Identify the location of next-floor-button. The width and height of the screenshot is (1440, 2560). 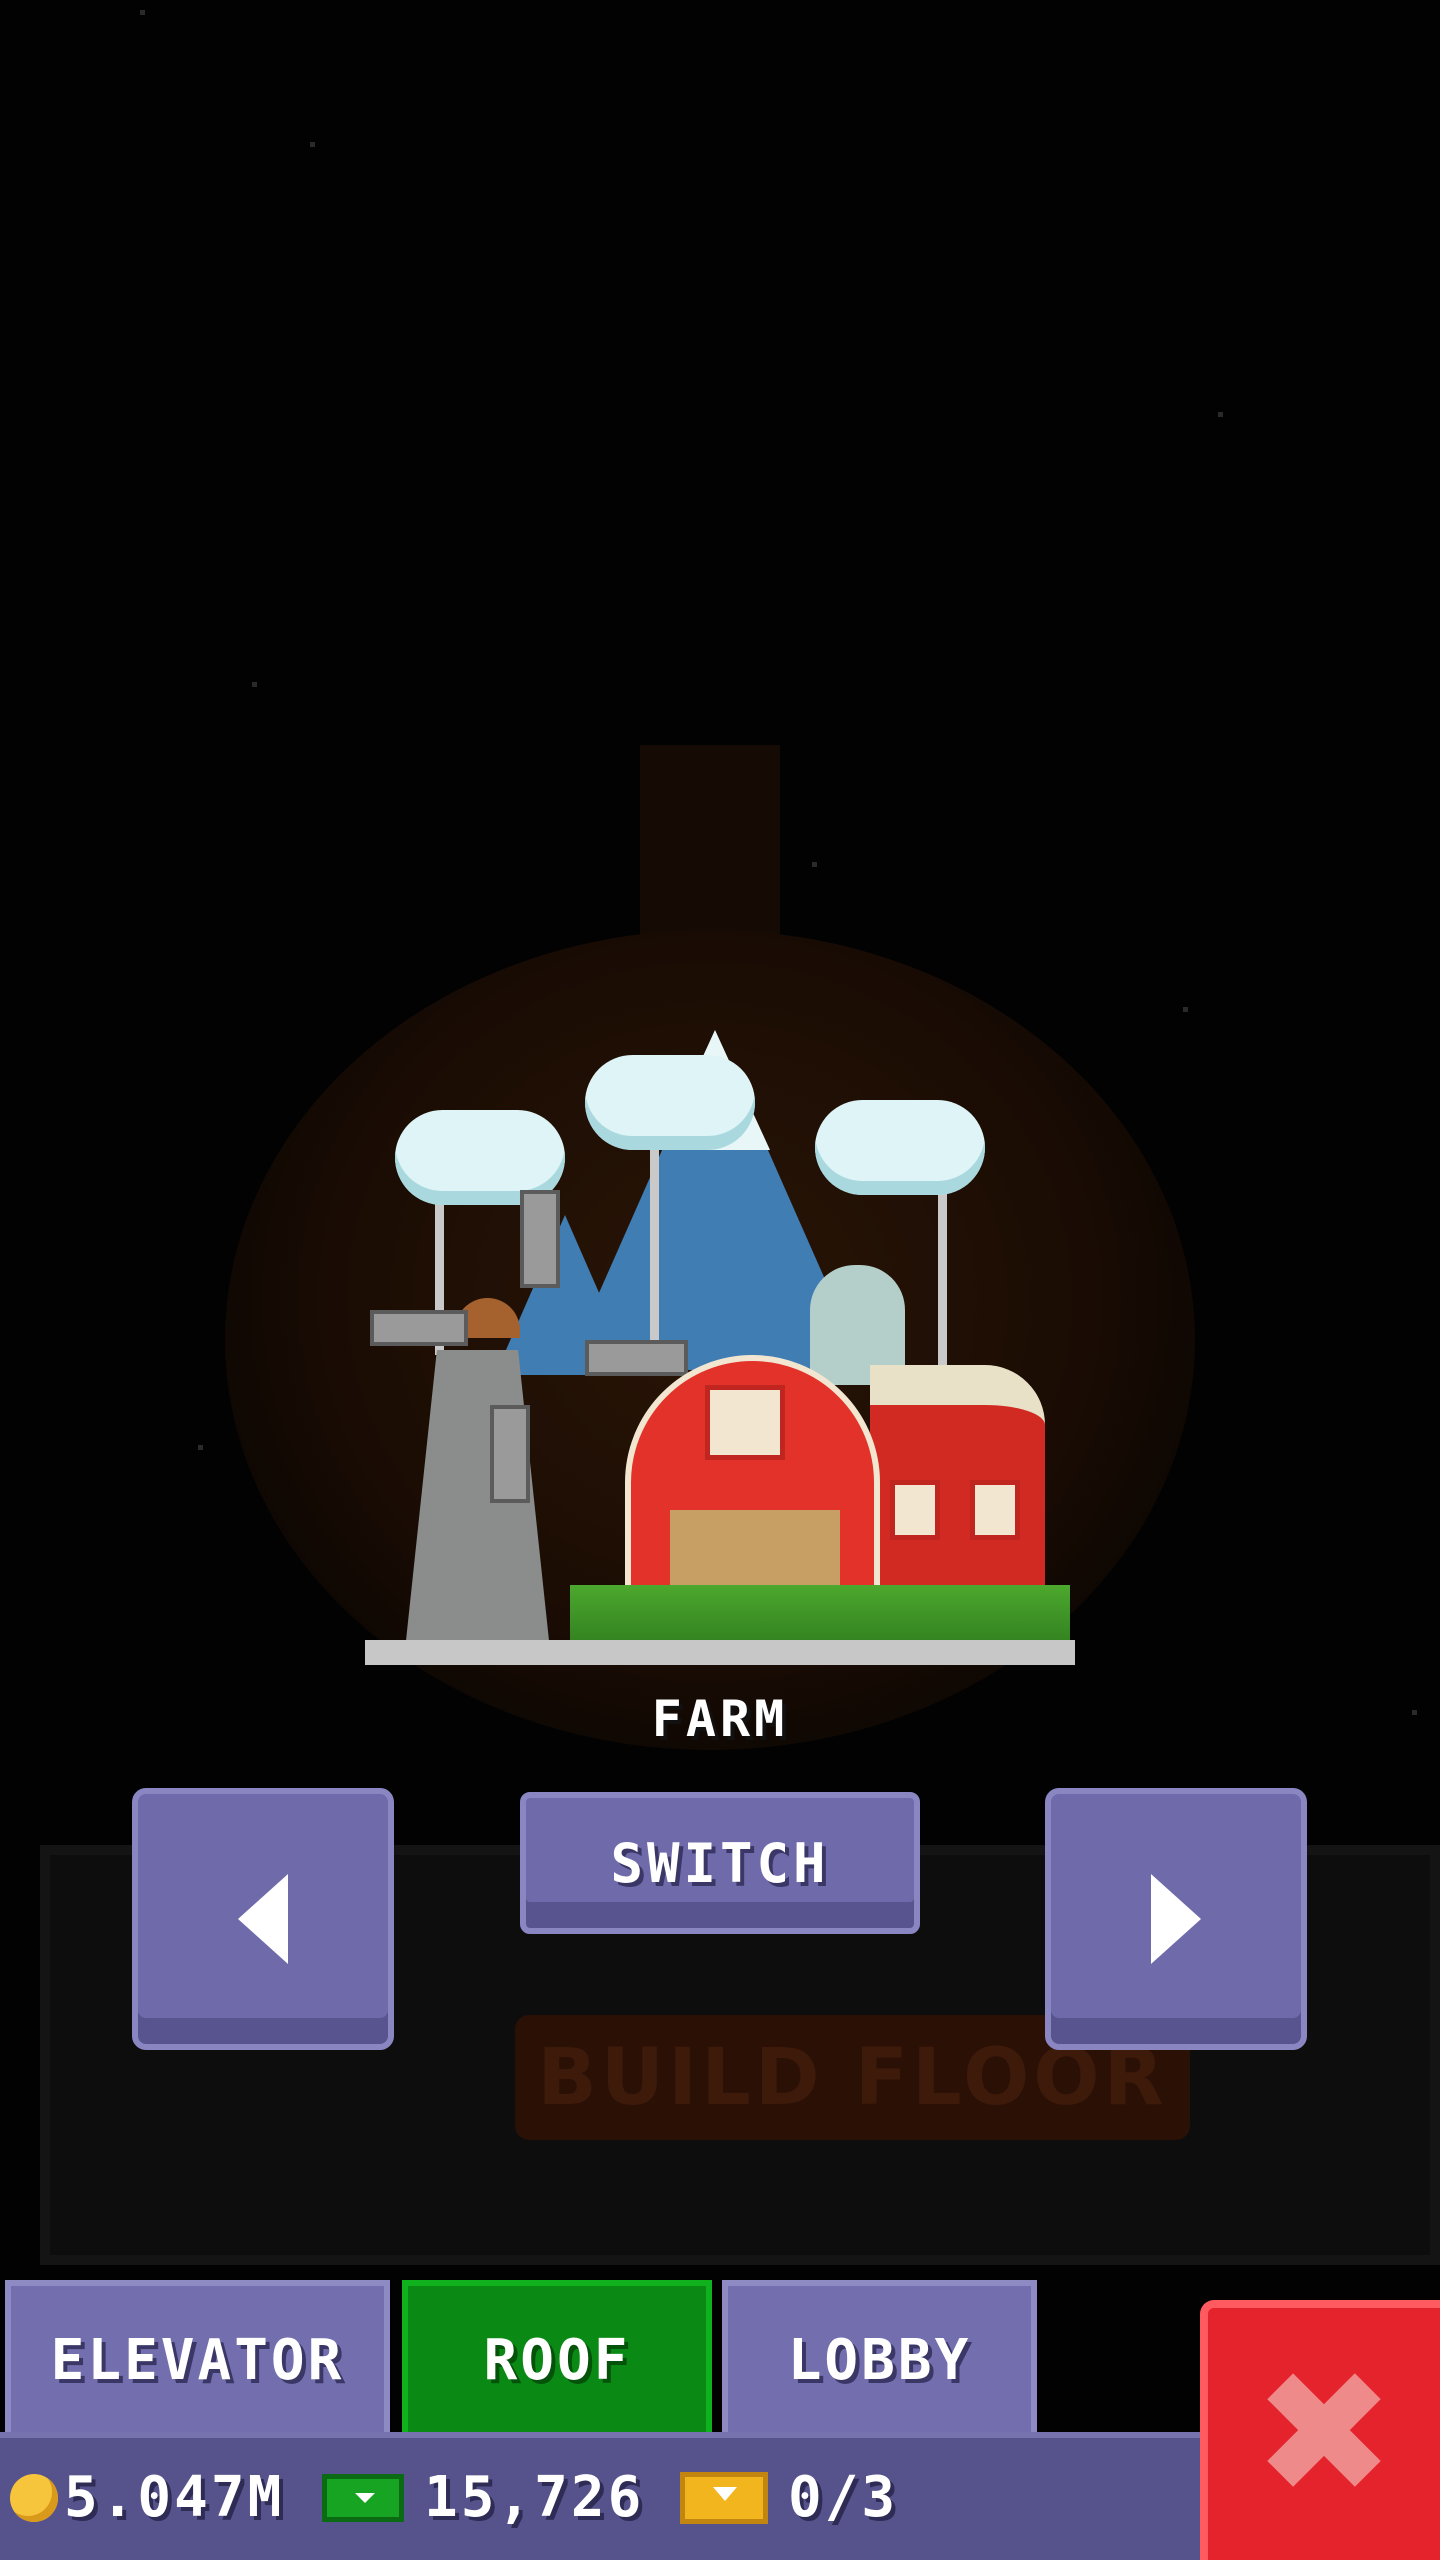
(1176, 1919).